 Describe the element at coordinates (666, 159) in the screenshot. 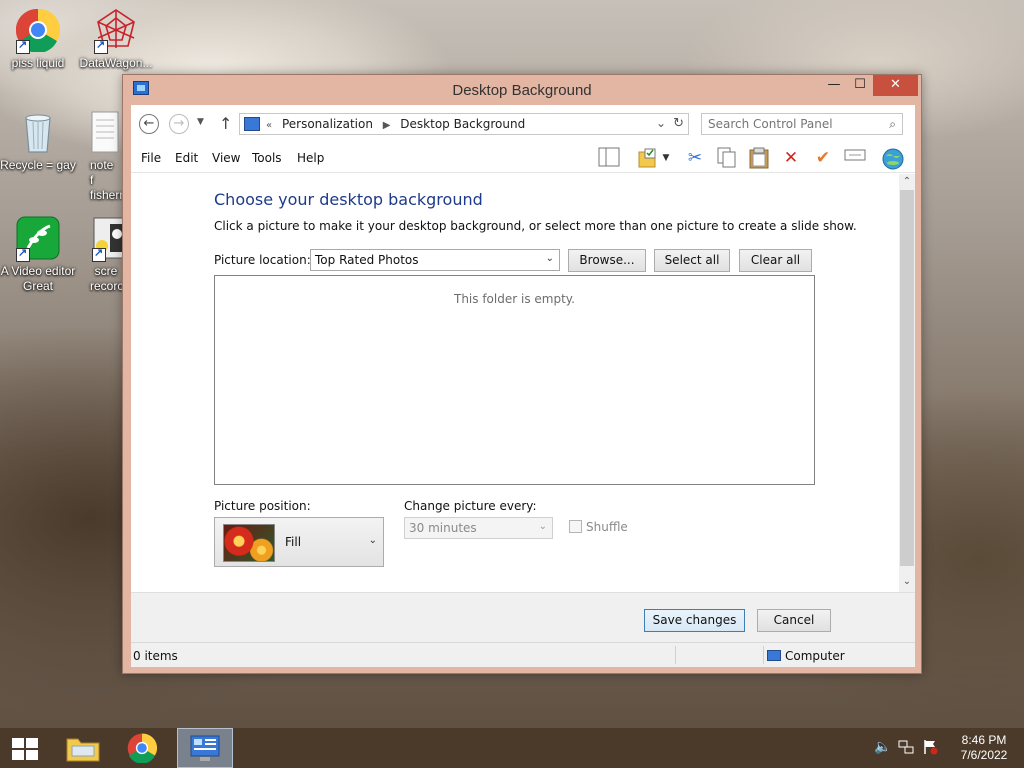

I see `dropdown-arrow-icon: ▼` at that location.